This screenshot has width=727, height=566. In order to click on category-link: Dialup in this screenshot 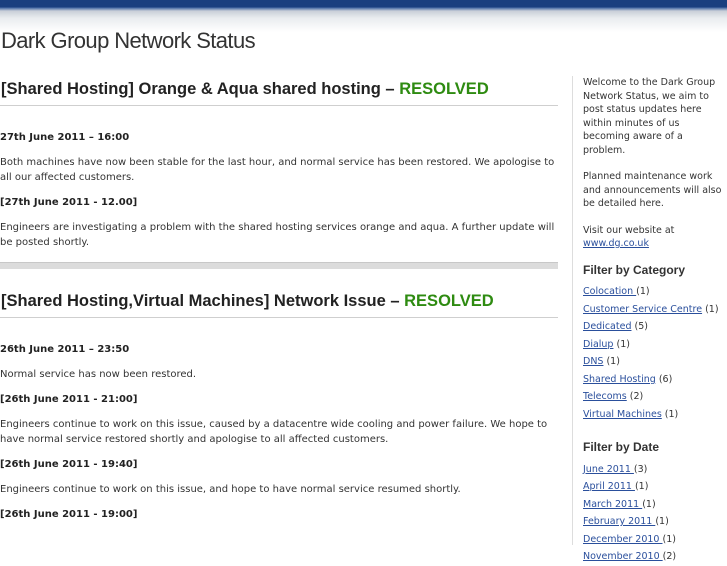, I will do `click(598, 344)`.